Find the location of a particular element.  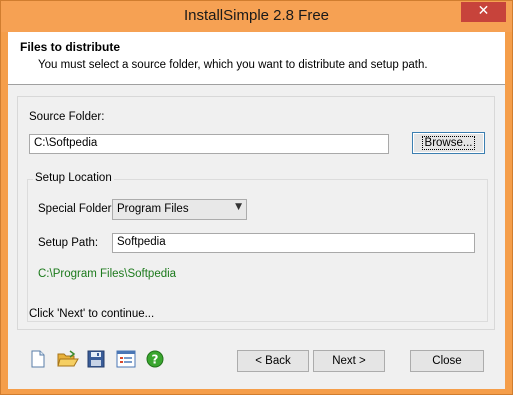

source-folder-input: C:\Softpedia is located at coordinates (209, 144).